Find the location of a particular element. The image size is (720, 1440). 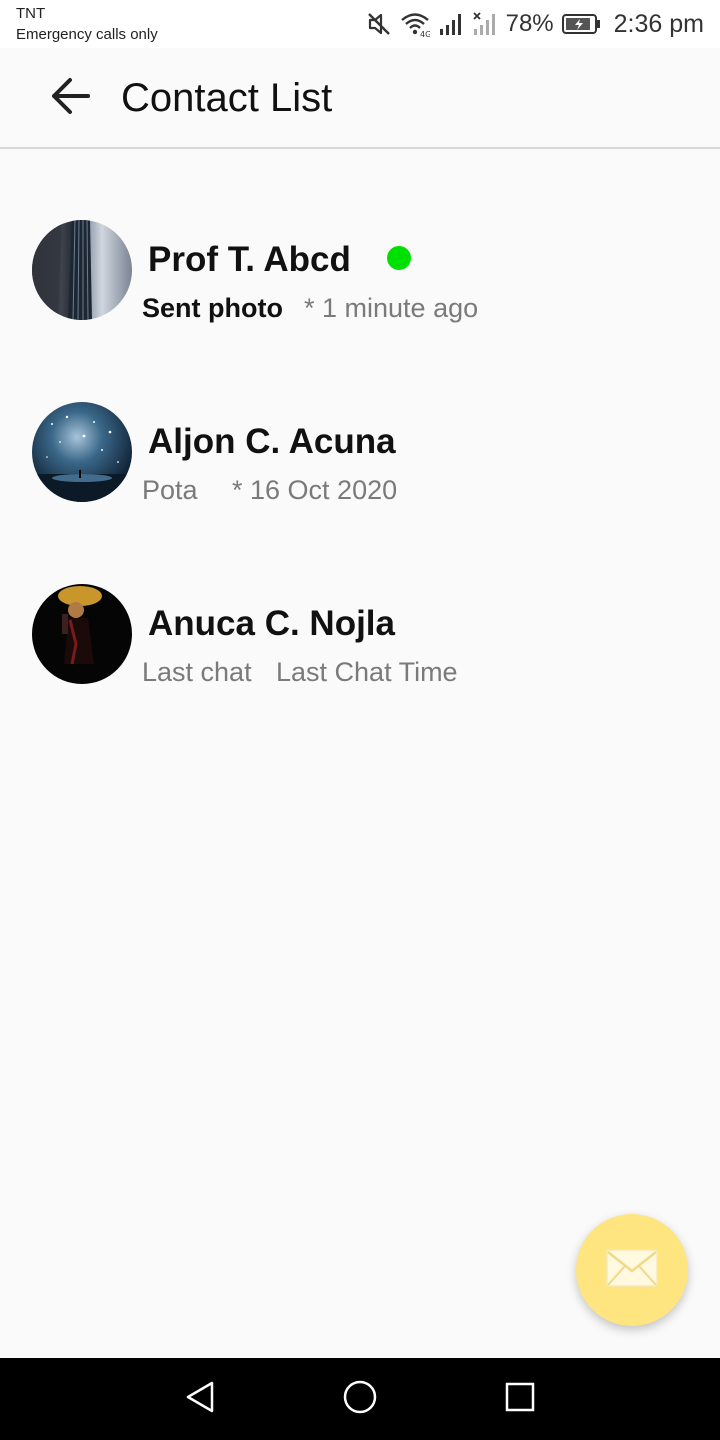

status-icons: 4G 78% 2:36 pm is located at coordinates (535, 24).